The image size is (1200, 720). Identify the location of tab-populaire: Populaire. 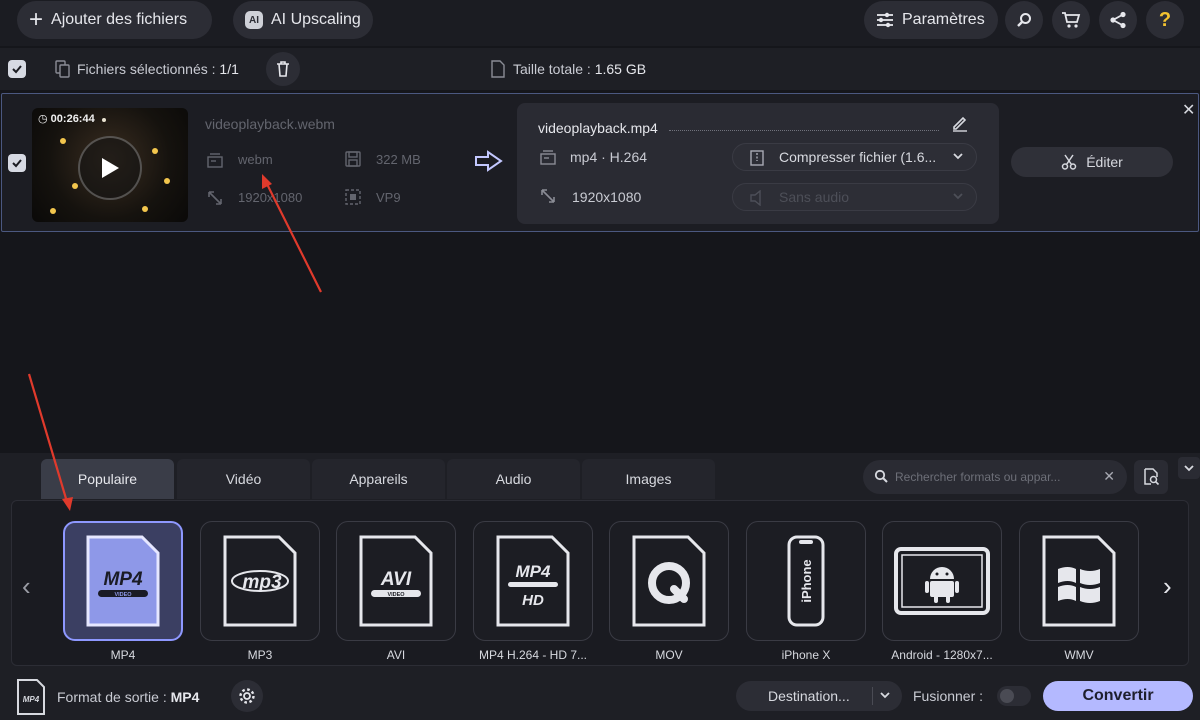
(107, 479).